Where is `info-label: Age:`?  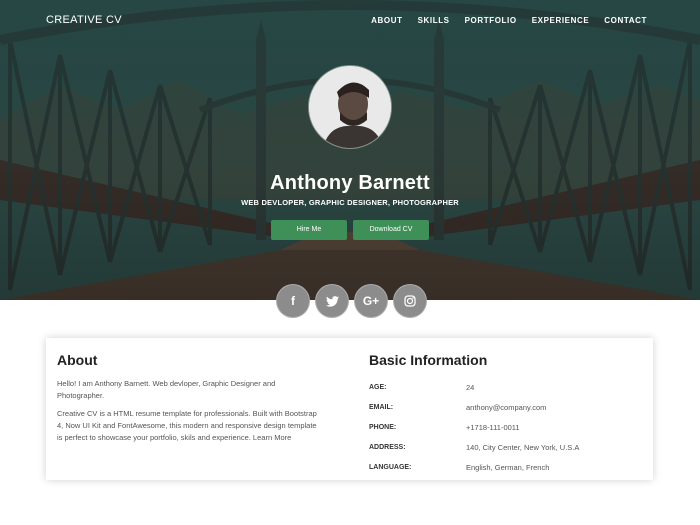
info-label: Age: is located at coordinates (378, 387).